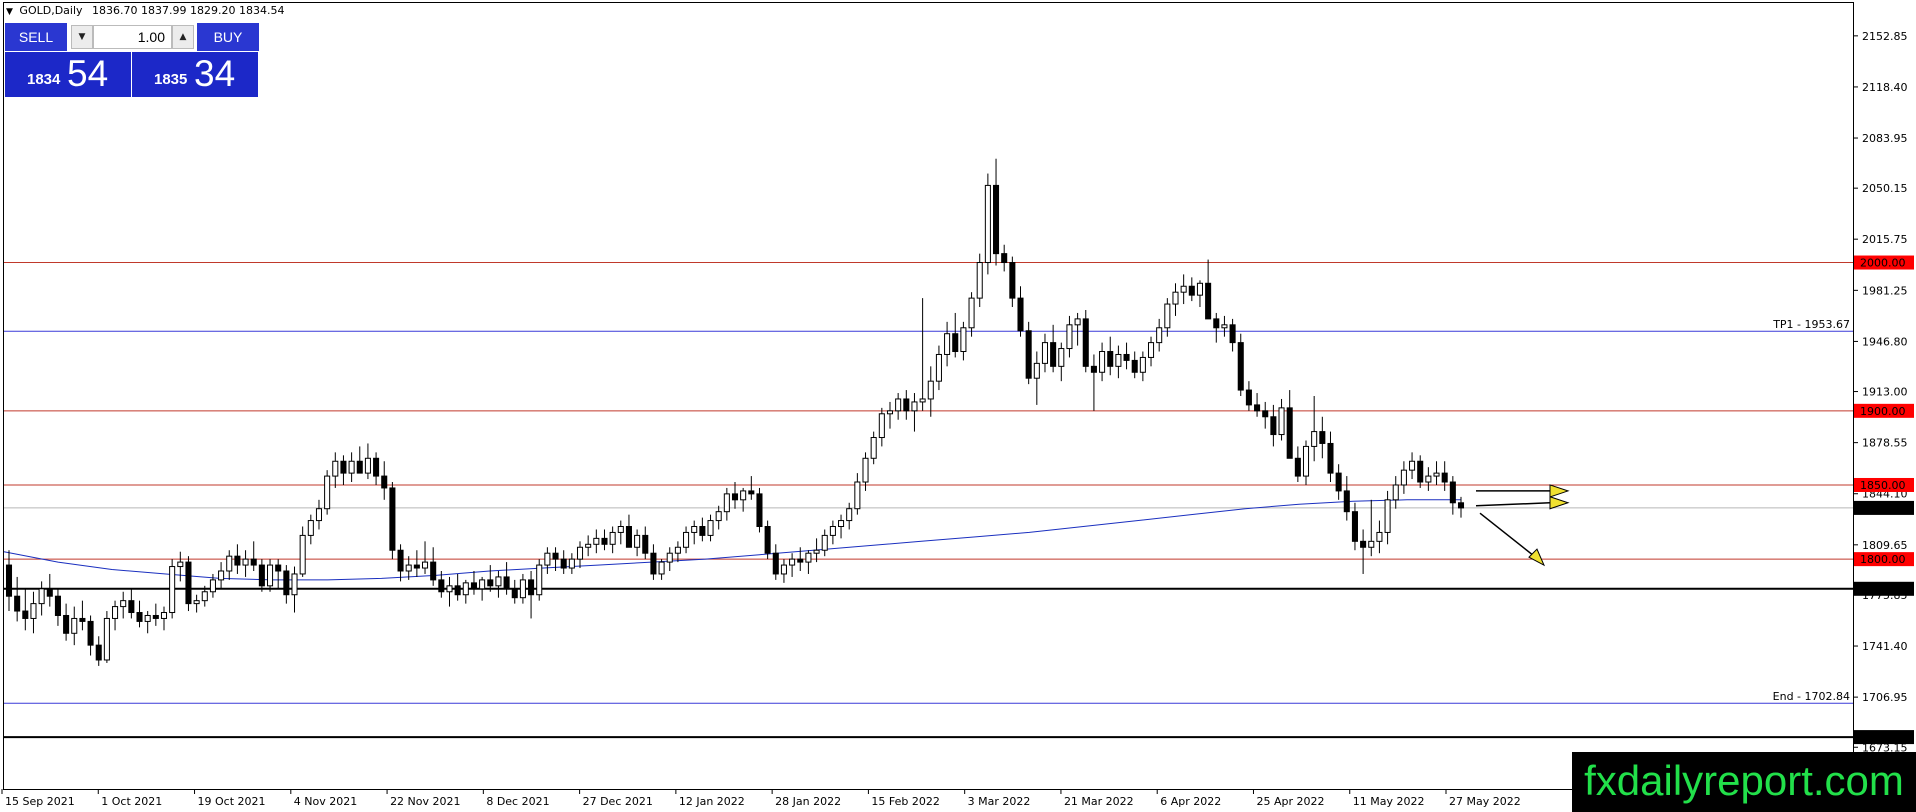  I want to click on sell-button: SELL, so click(36, 37).